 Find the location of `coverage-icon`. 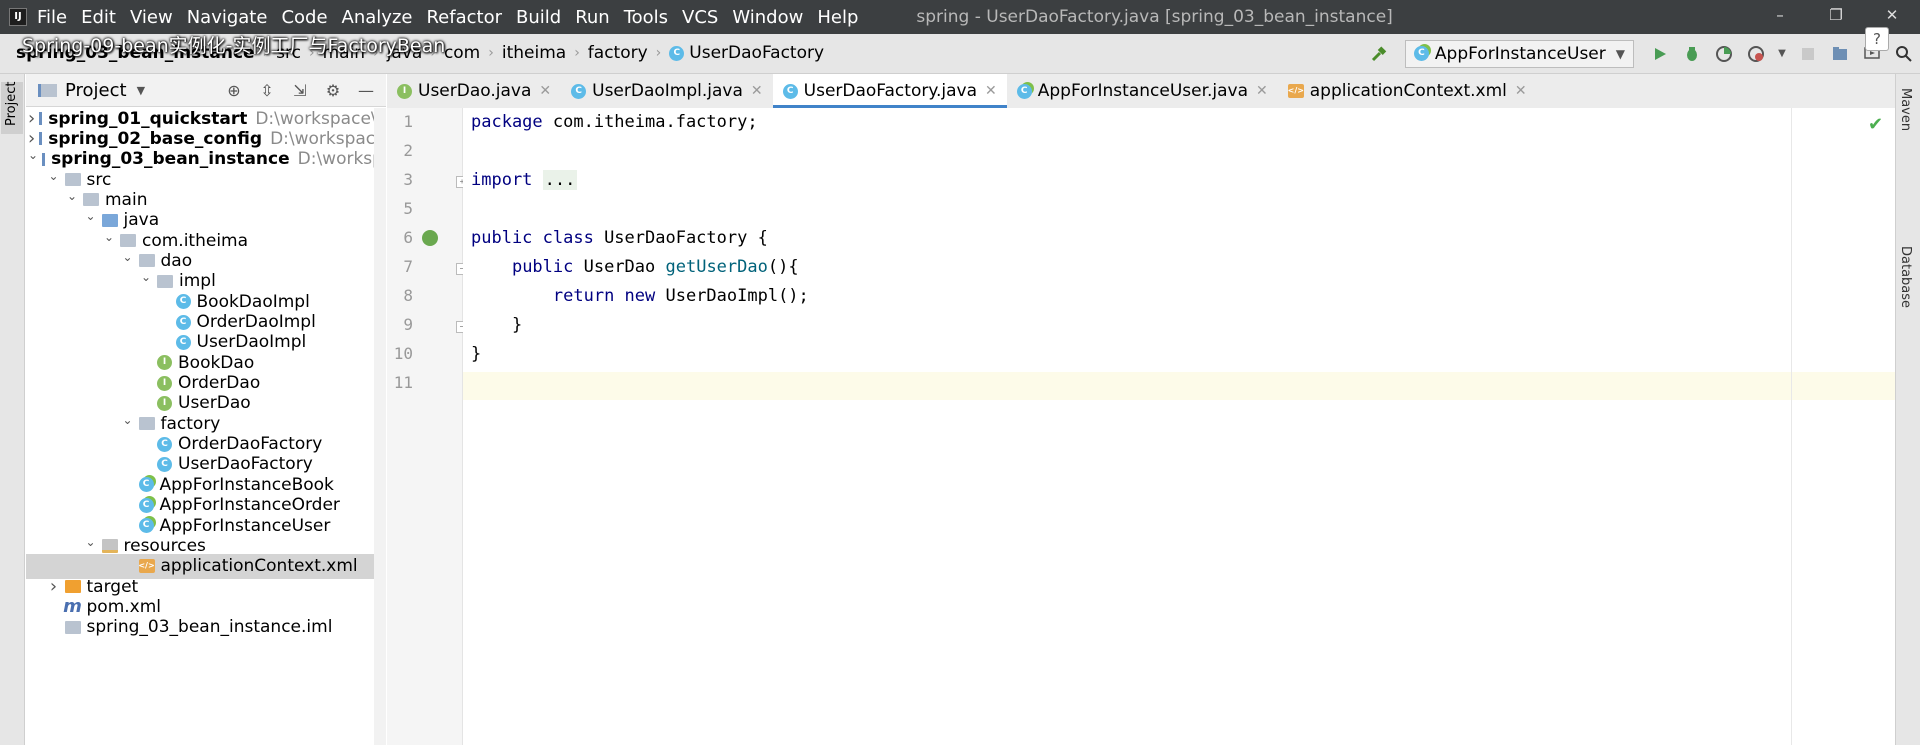

coverage-icon is located at coordinates (1724, 54).